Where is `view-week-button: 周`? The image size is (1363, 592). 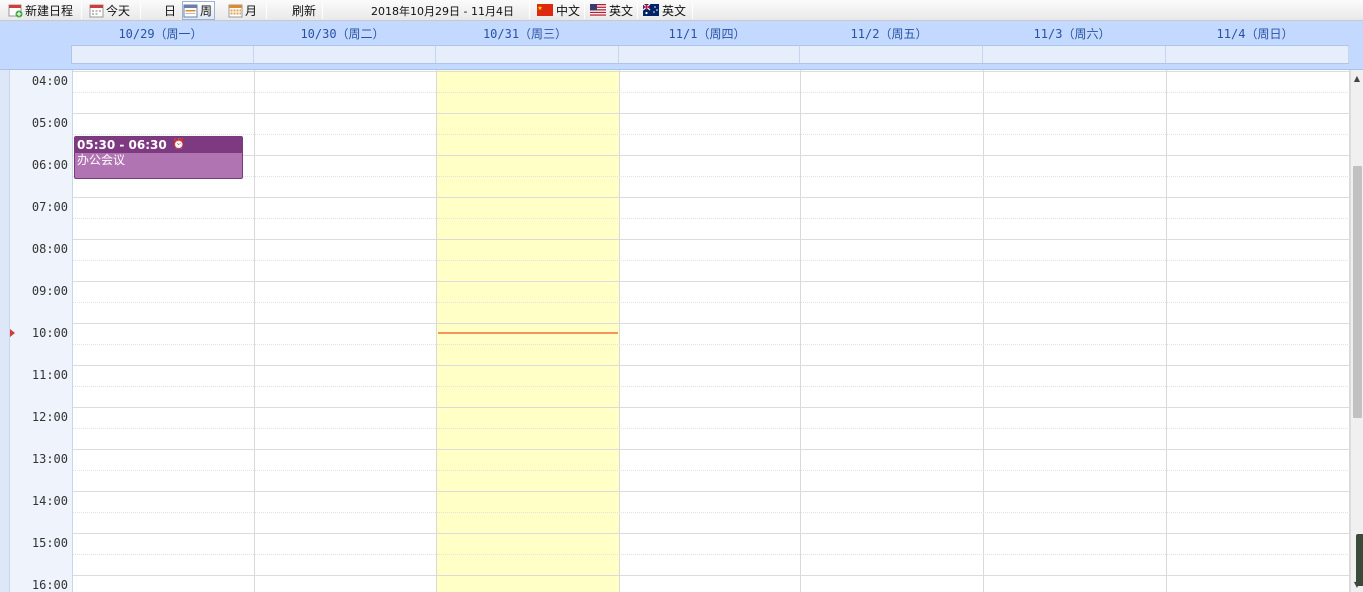 view-week-button: 周 is located at coordinates (199, 10).